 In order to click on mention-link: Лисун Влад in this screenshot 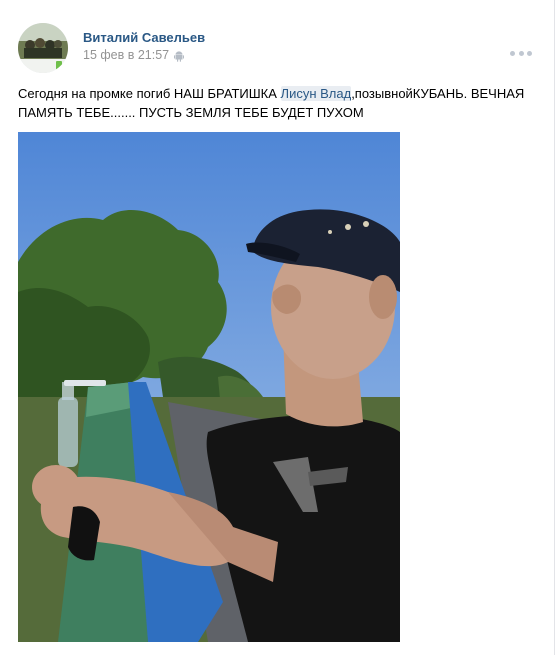, I will do `click(316, 93)`.